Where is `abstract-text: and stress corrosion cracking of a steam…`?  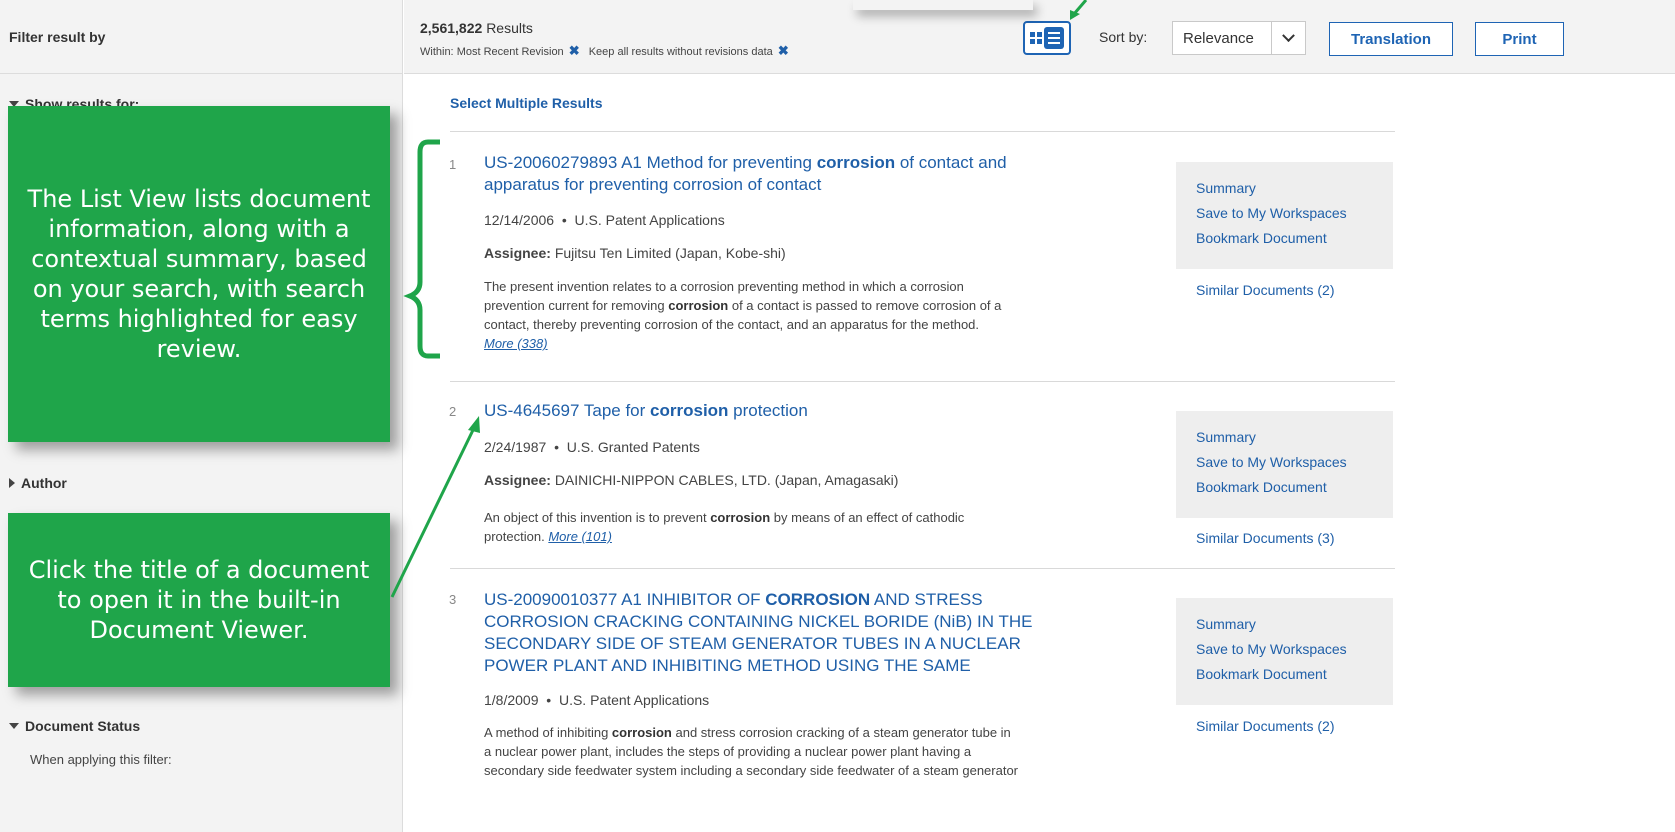 abstract-text: and stress corrosion cracking of a steam… is located at coordinates (841, 732).